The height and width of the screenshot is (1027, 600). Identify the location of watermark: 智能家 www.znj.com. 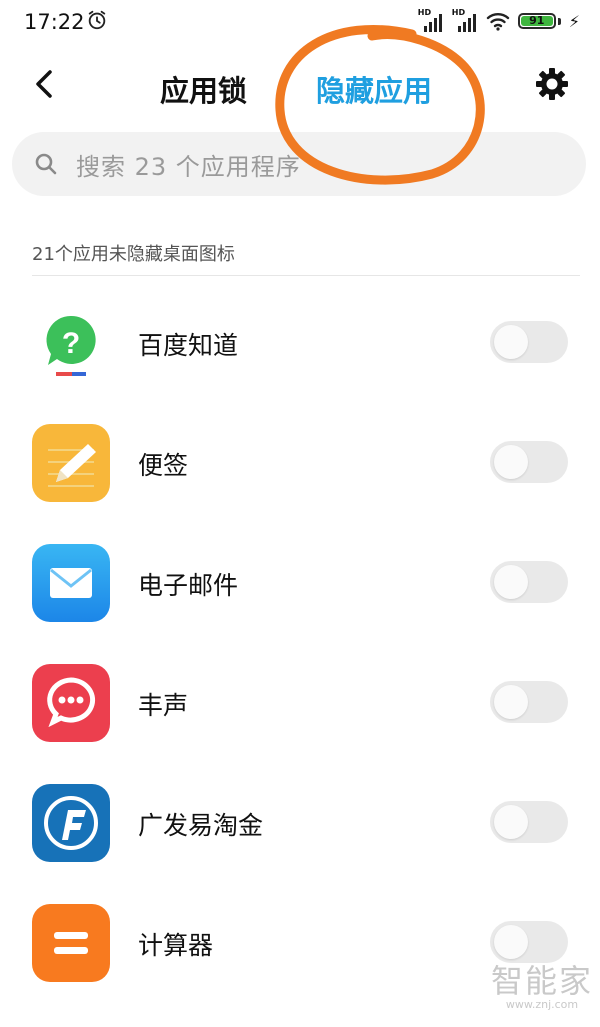
(542, 988).